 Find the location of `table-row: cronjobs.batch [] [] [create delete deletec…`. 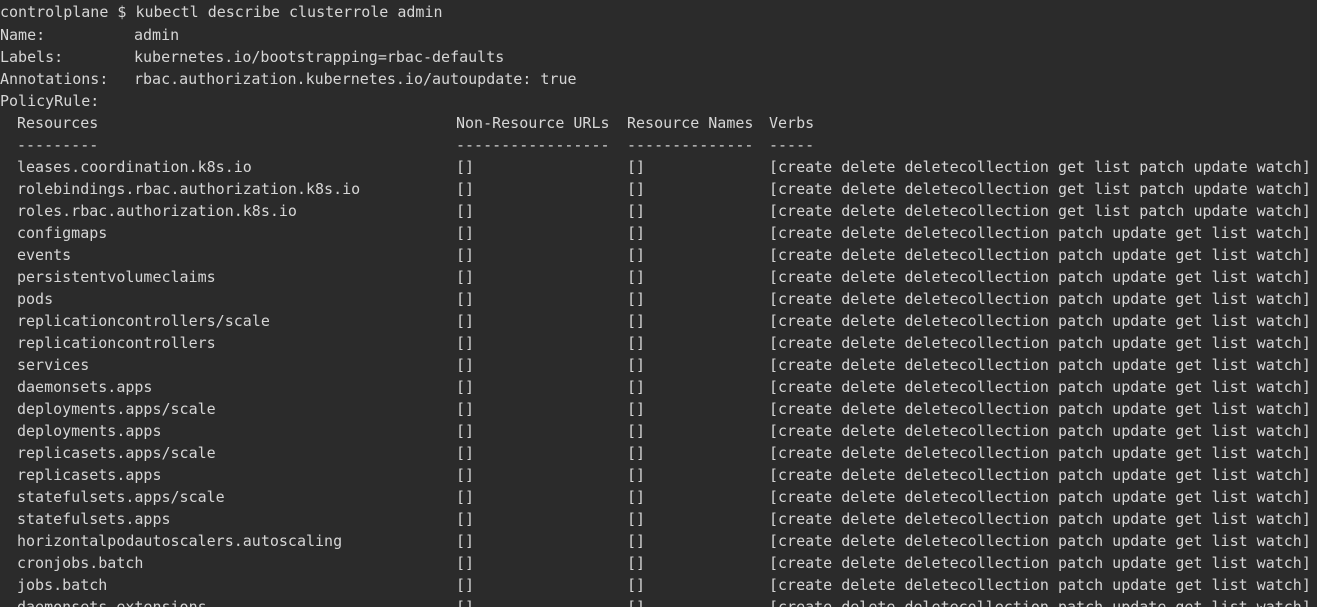

table-row: cronjobs.batch [] [] [create delete deletec… is located at coordinates (658, 563).